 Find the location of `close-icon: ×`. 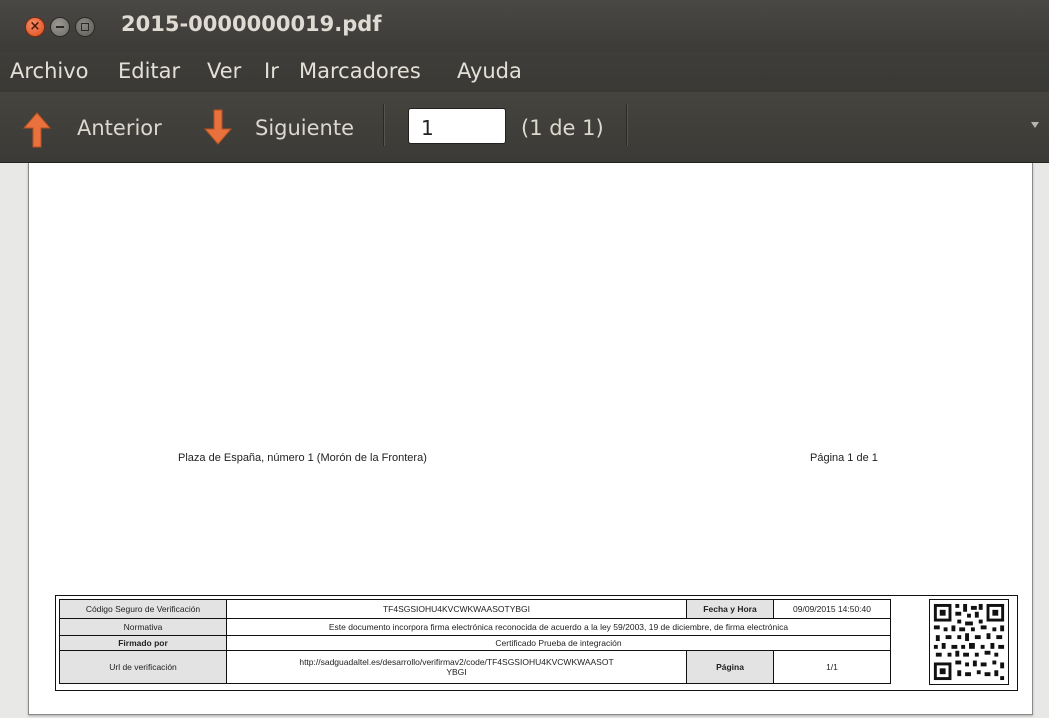

close-icon: × is located at coordinates (35, 26).